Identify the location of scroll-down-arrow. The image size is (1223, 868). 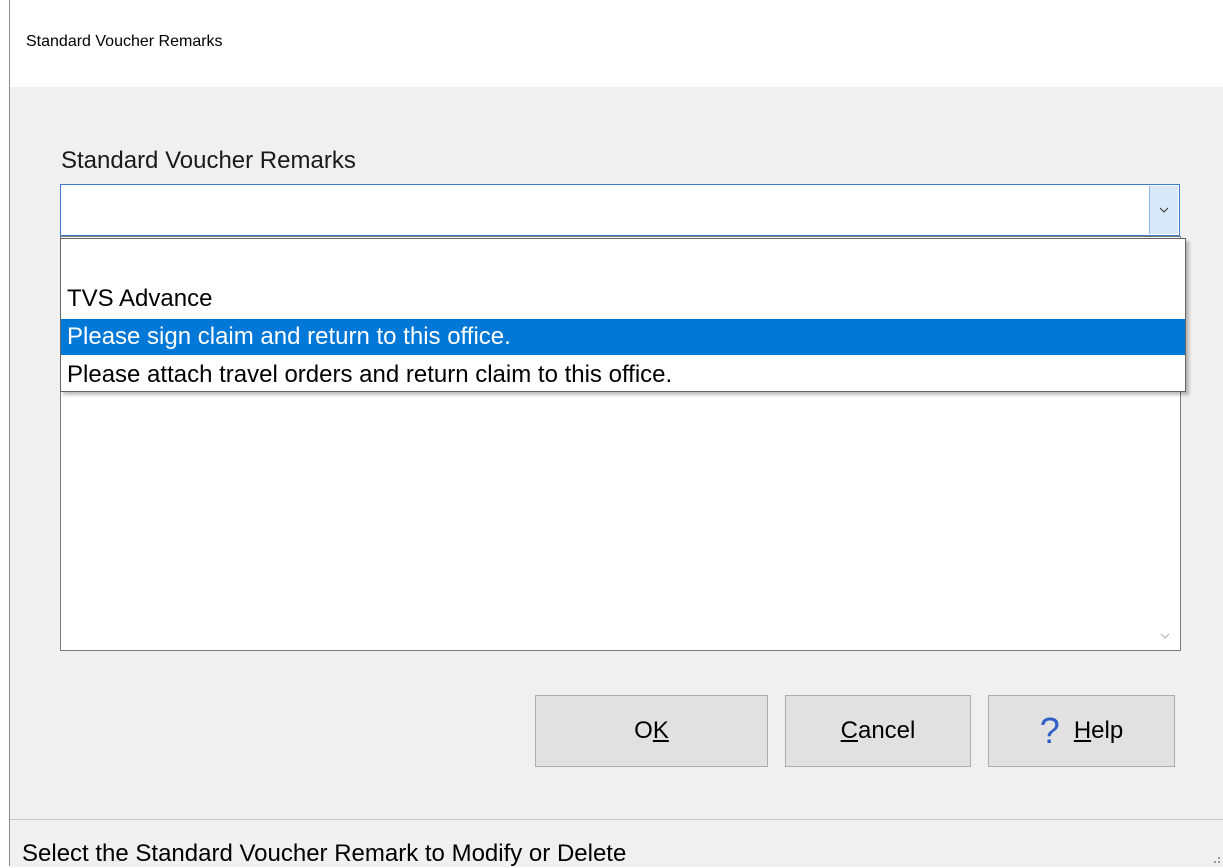
(1165, 636).